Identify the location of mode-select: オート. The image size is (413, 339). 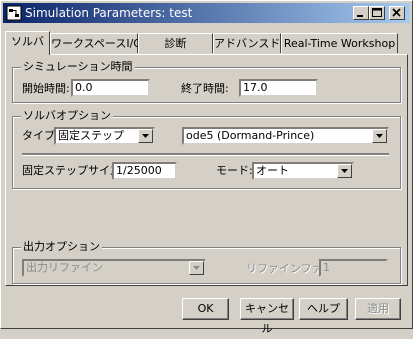
(303, 171).